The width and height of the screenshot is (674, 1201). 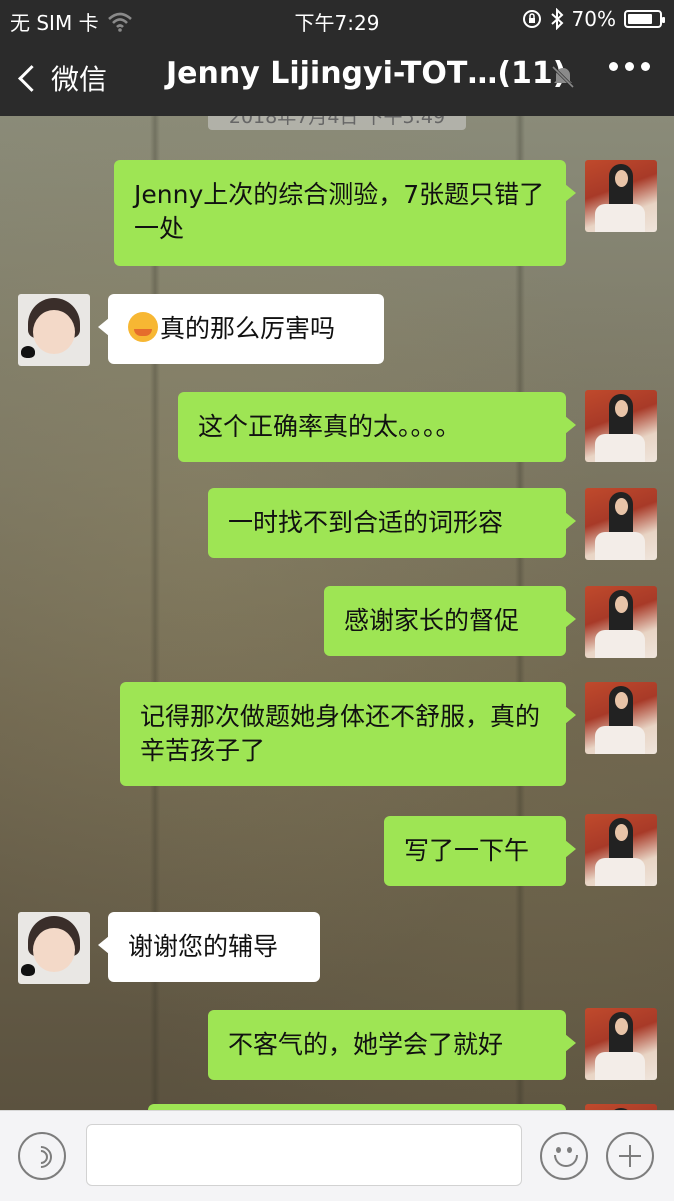 I want to click on back-label: 微信, so click(x=79, y=79).